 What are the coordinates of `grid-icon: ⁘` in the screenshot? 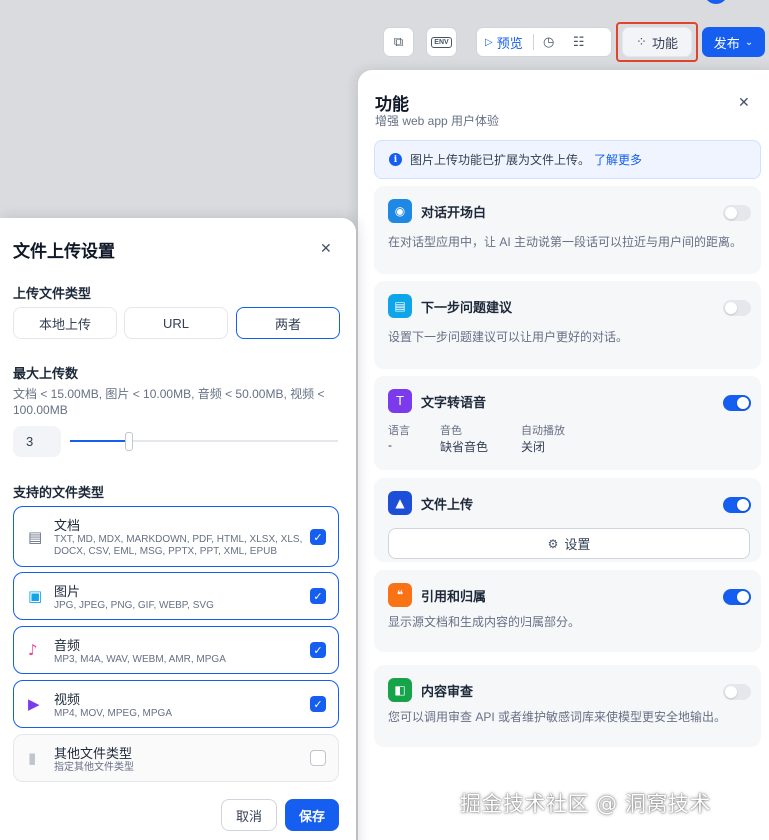 It's located at (641, 42).